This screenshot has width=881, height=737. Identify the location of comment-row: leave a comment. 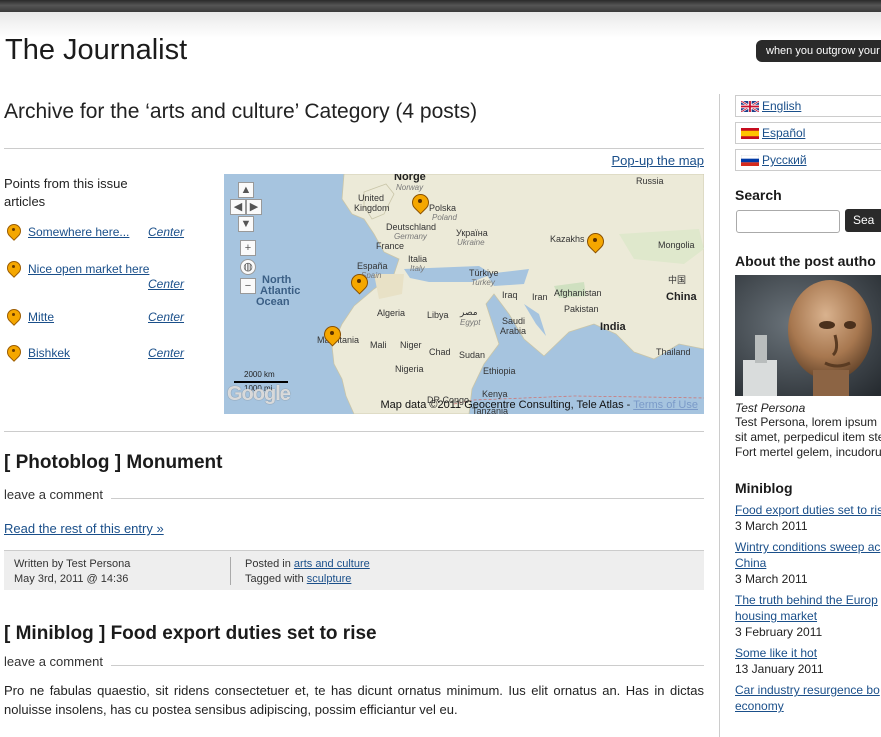
(354, 496).